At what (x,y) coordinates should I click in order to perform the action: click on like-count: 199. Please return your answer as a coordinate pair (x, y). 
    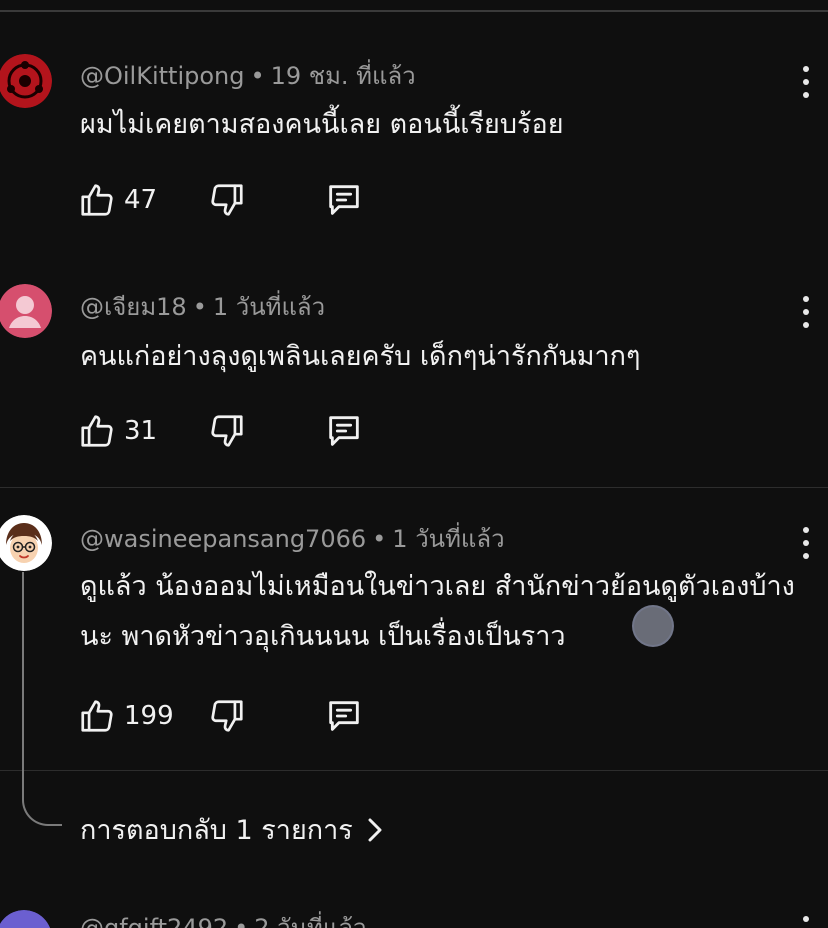
    Looking at the image, I should click on (149, 716).